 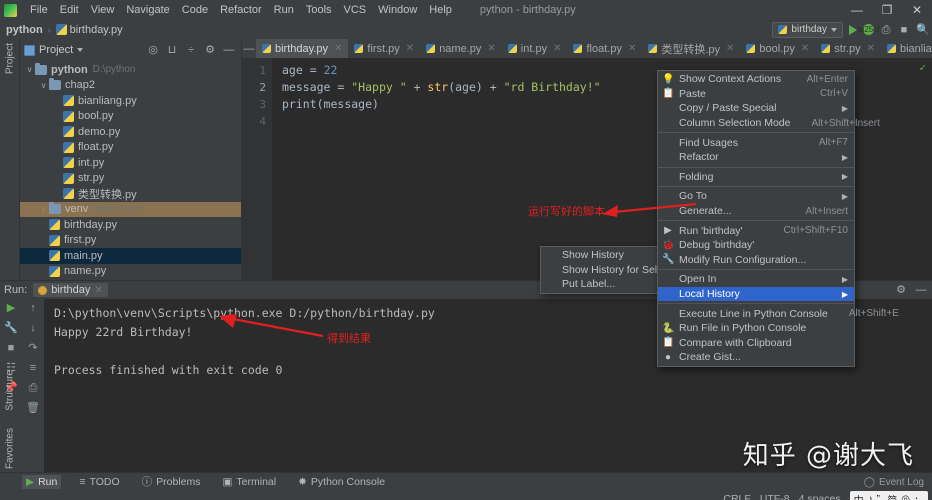 What do you see at coordinates (756, 343) in the screenshot?
I see `menu-item: 📋 Compare with Clipboard` at bounding box center [756, 343].